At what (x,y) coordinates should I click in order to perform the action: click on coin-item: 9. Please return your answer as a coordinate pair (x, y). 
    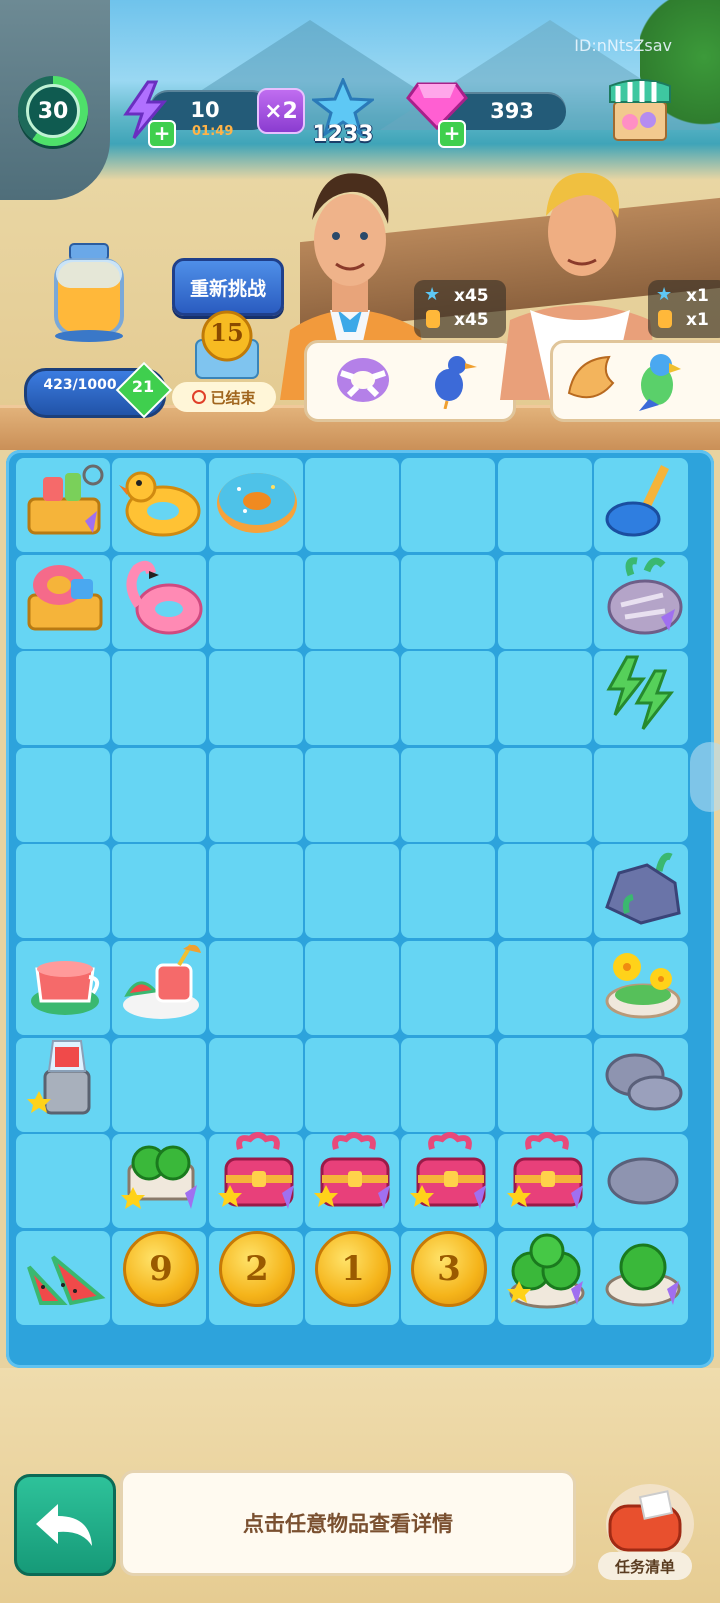
    Looking at the image, I should click on (161, 1269).